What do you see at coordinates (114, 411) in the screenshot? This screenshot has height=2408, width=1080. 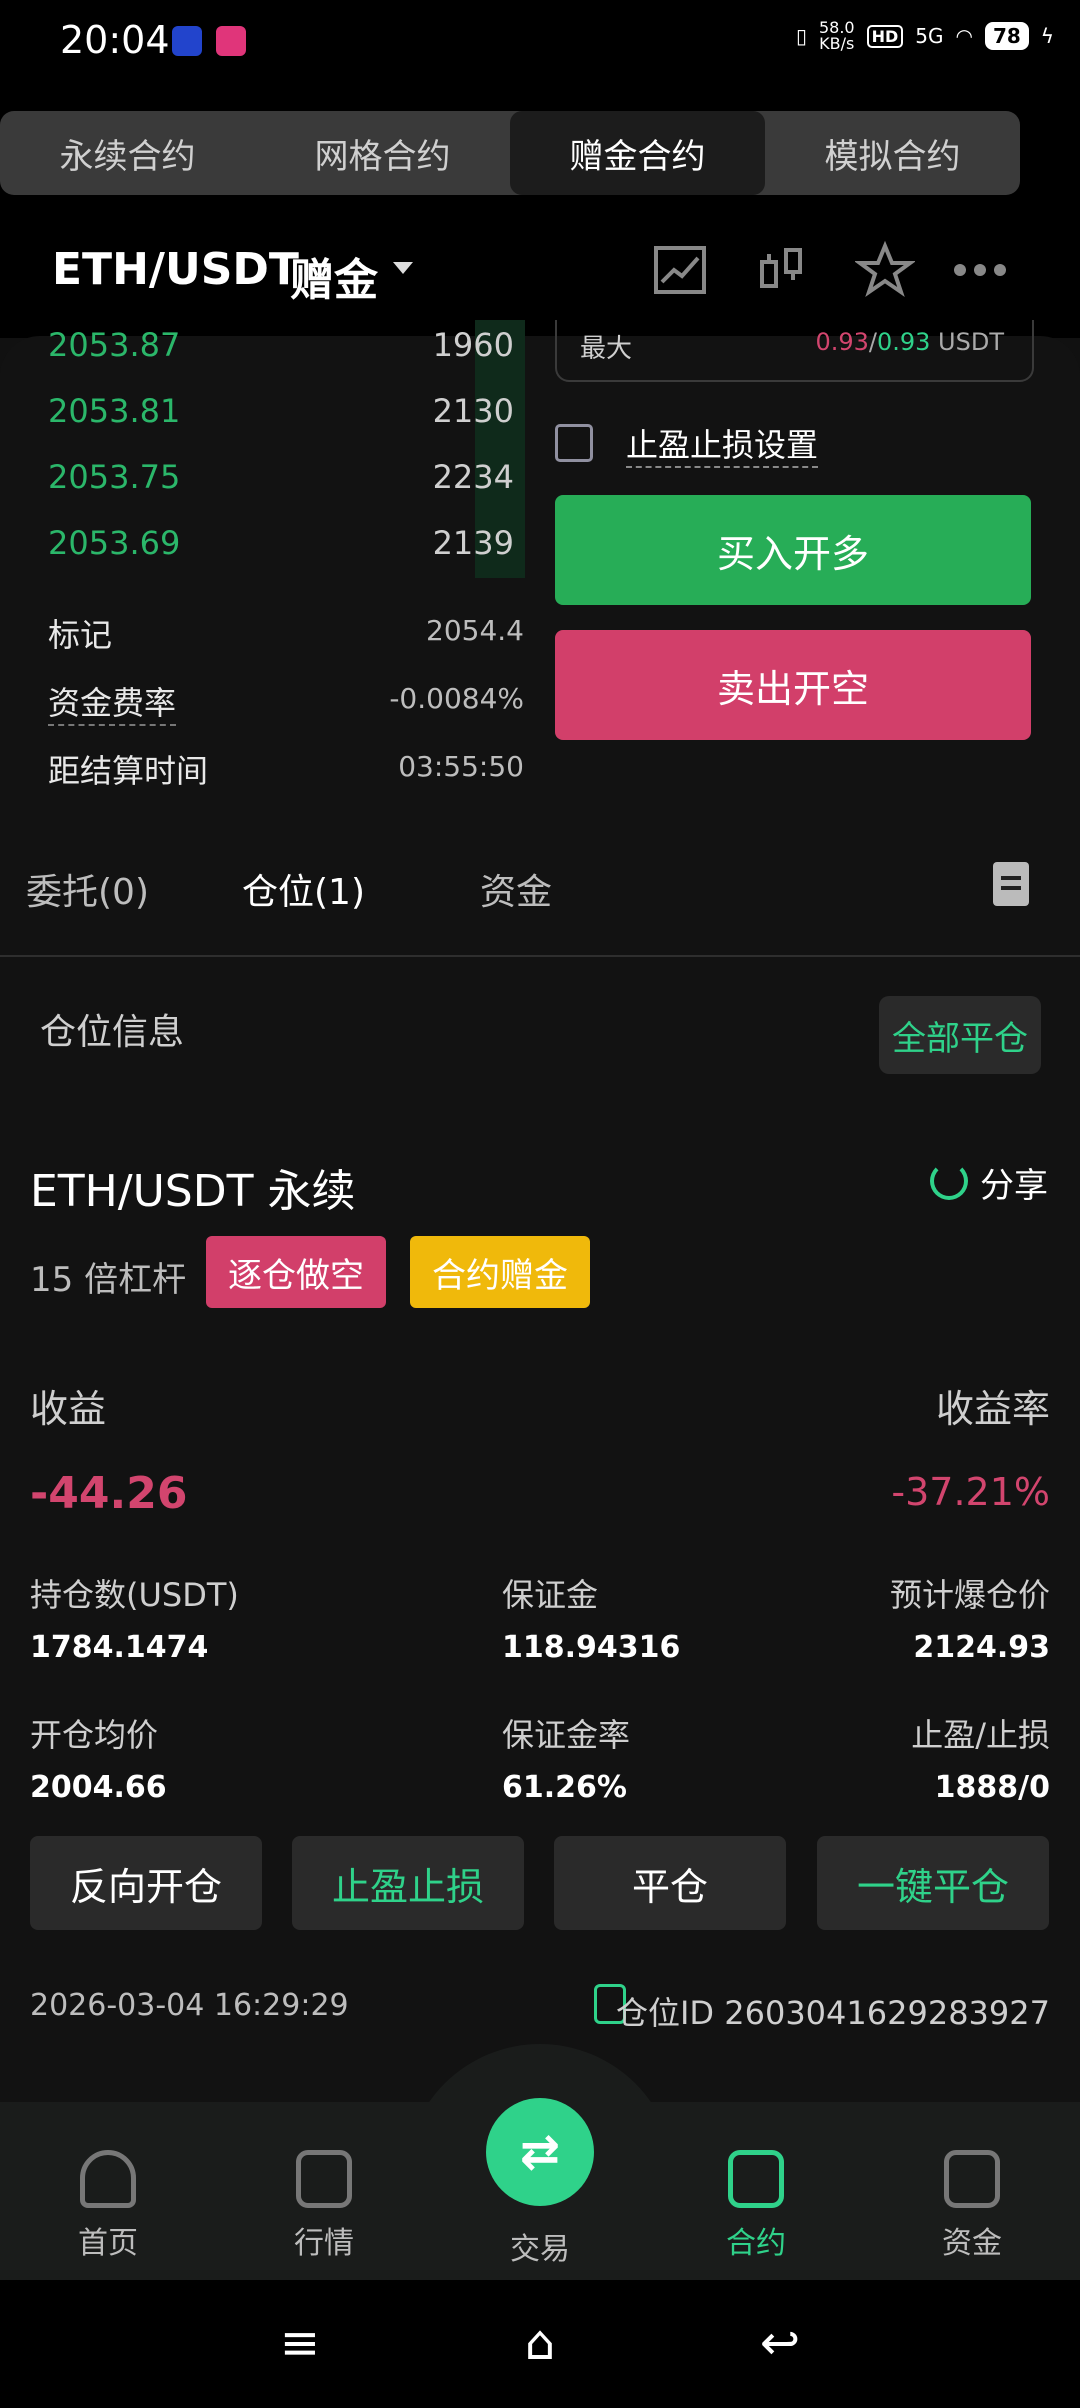 I see `orderbook-price: 2053.81` at bounding box center [114, 411].